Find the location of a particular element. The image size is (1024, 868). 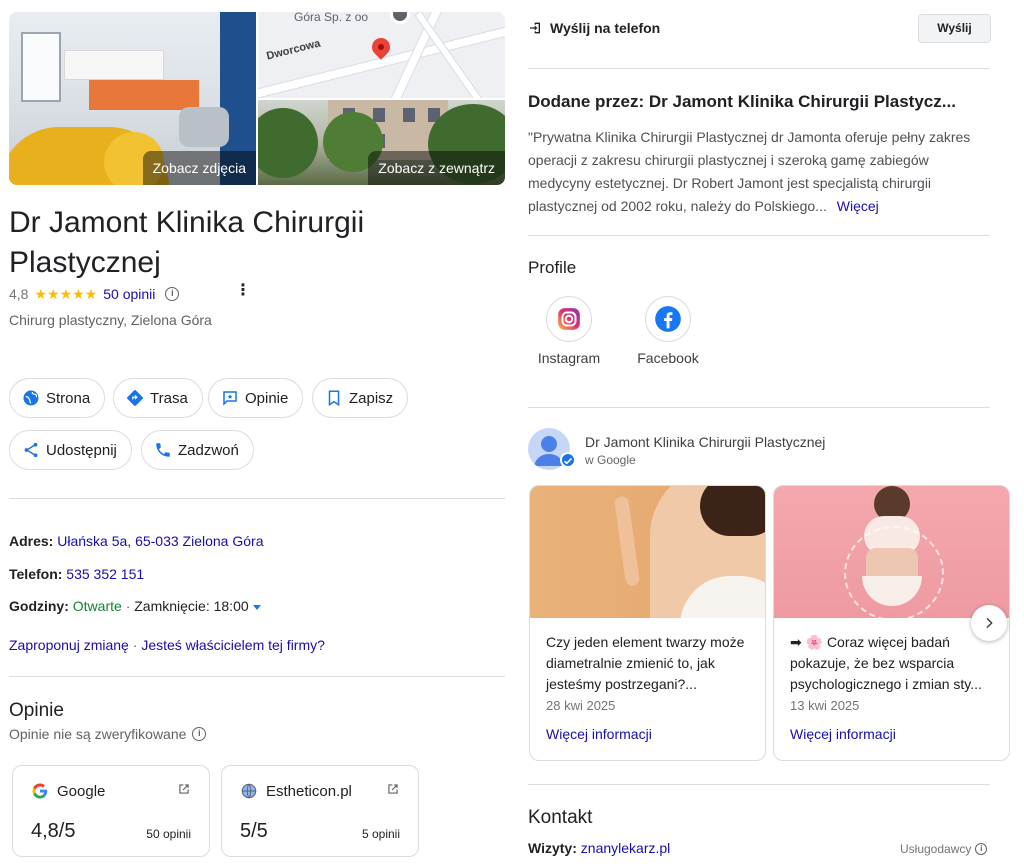

reviews-subtitle-row: Opinie nie są zweryfikowane i is located at coordinates (108, 734).